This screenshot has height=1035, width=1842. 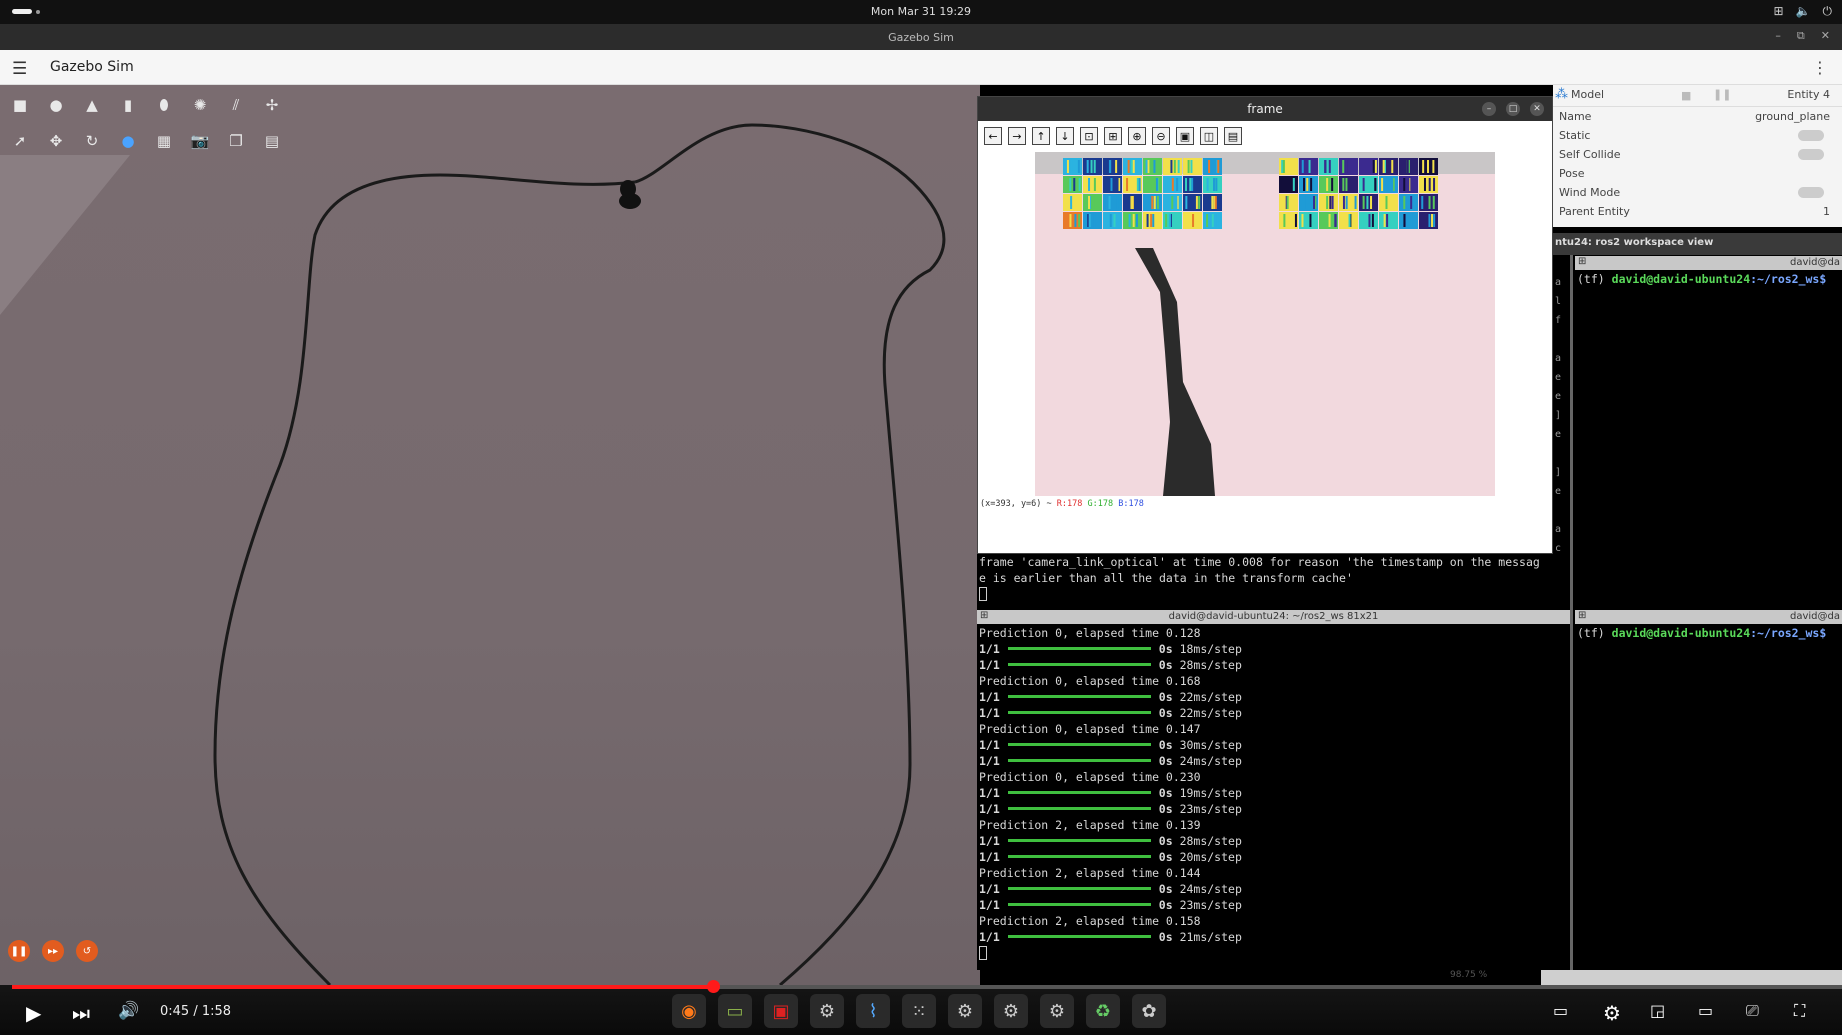 What do you see at coordinates (53, 951) in the screenshot?
I see `step-icon: ▸▸` at bounding box center [53, 951].